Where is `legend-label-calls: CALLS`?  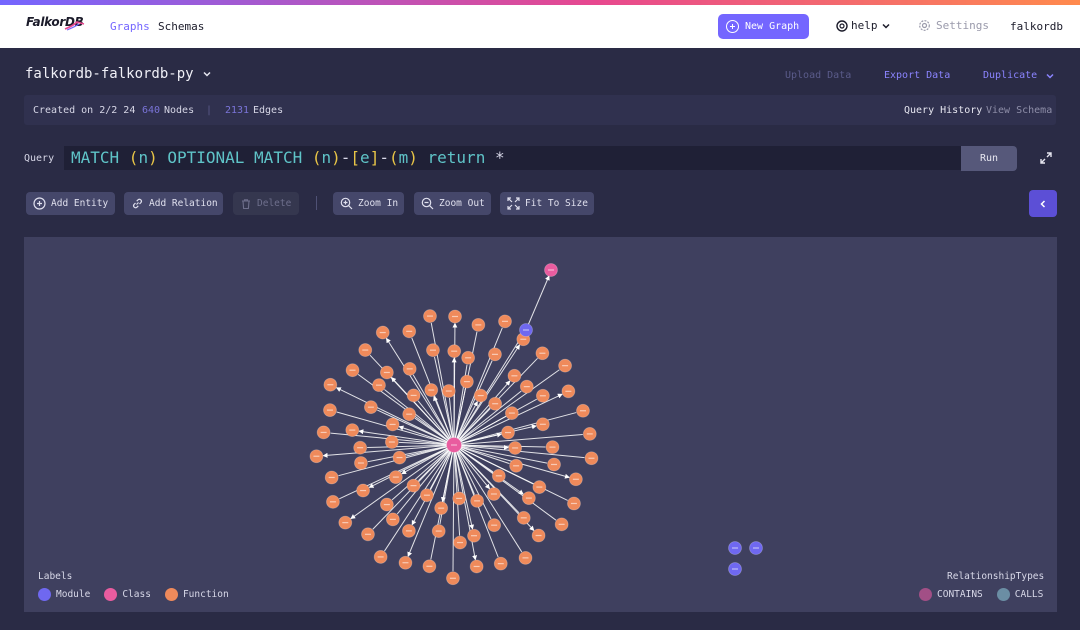
legend-label-calls: CALLS is located at coordinates (1029, 594).